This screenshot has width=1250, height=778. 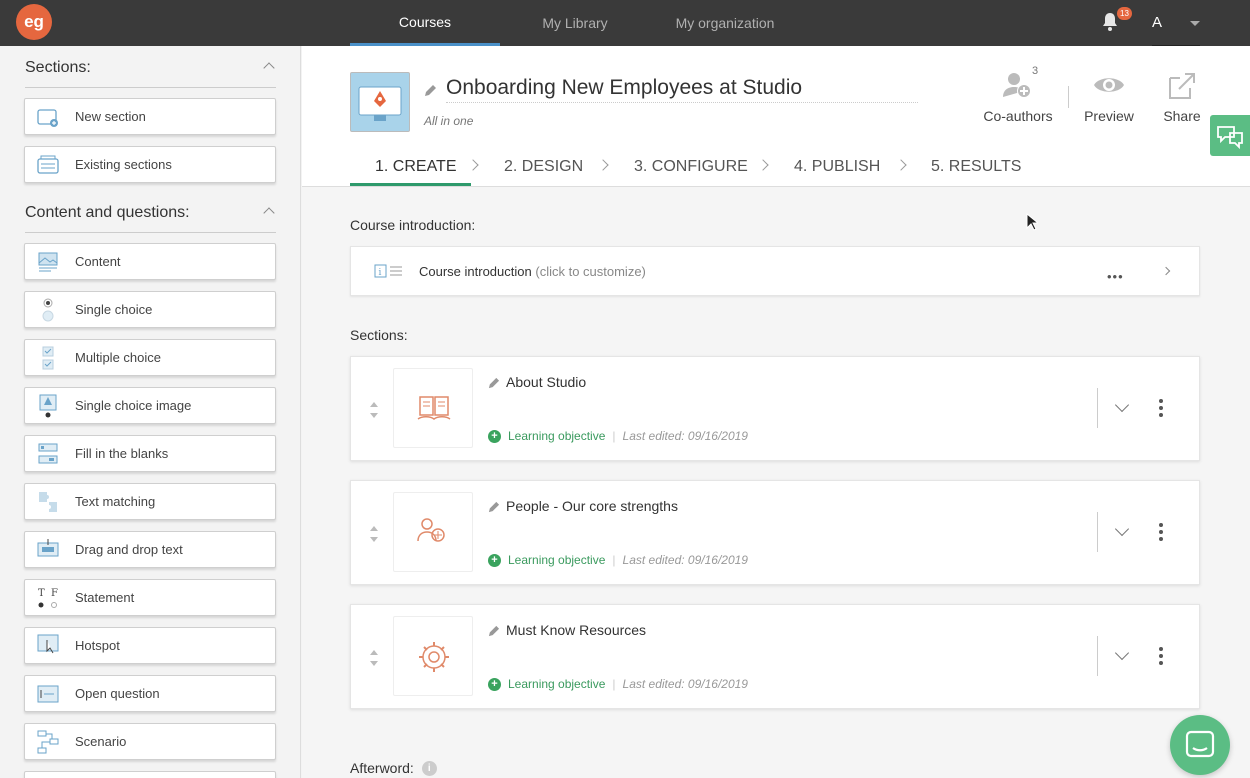 What do you see at coordinates (150, 597) in the screenshot?
I see `sidebar-item-statement: TF Statement` at bounding box center [150, 597].